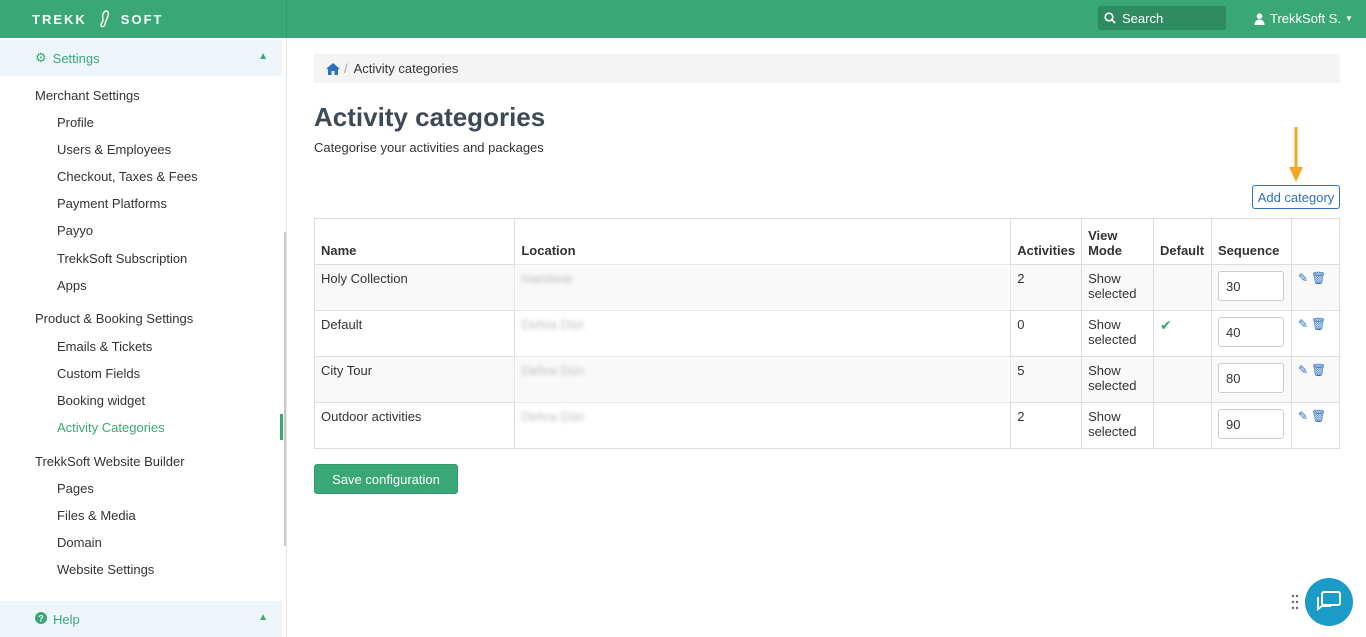  What do you see at coordinates (285, 389) in the screenshot?
I see `sidebar-scrollbar` at bounding box center [285, 389].